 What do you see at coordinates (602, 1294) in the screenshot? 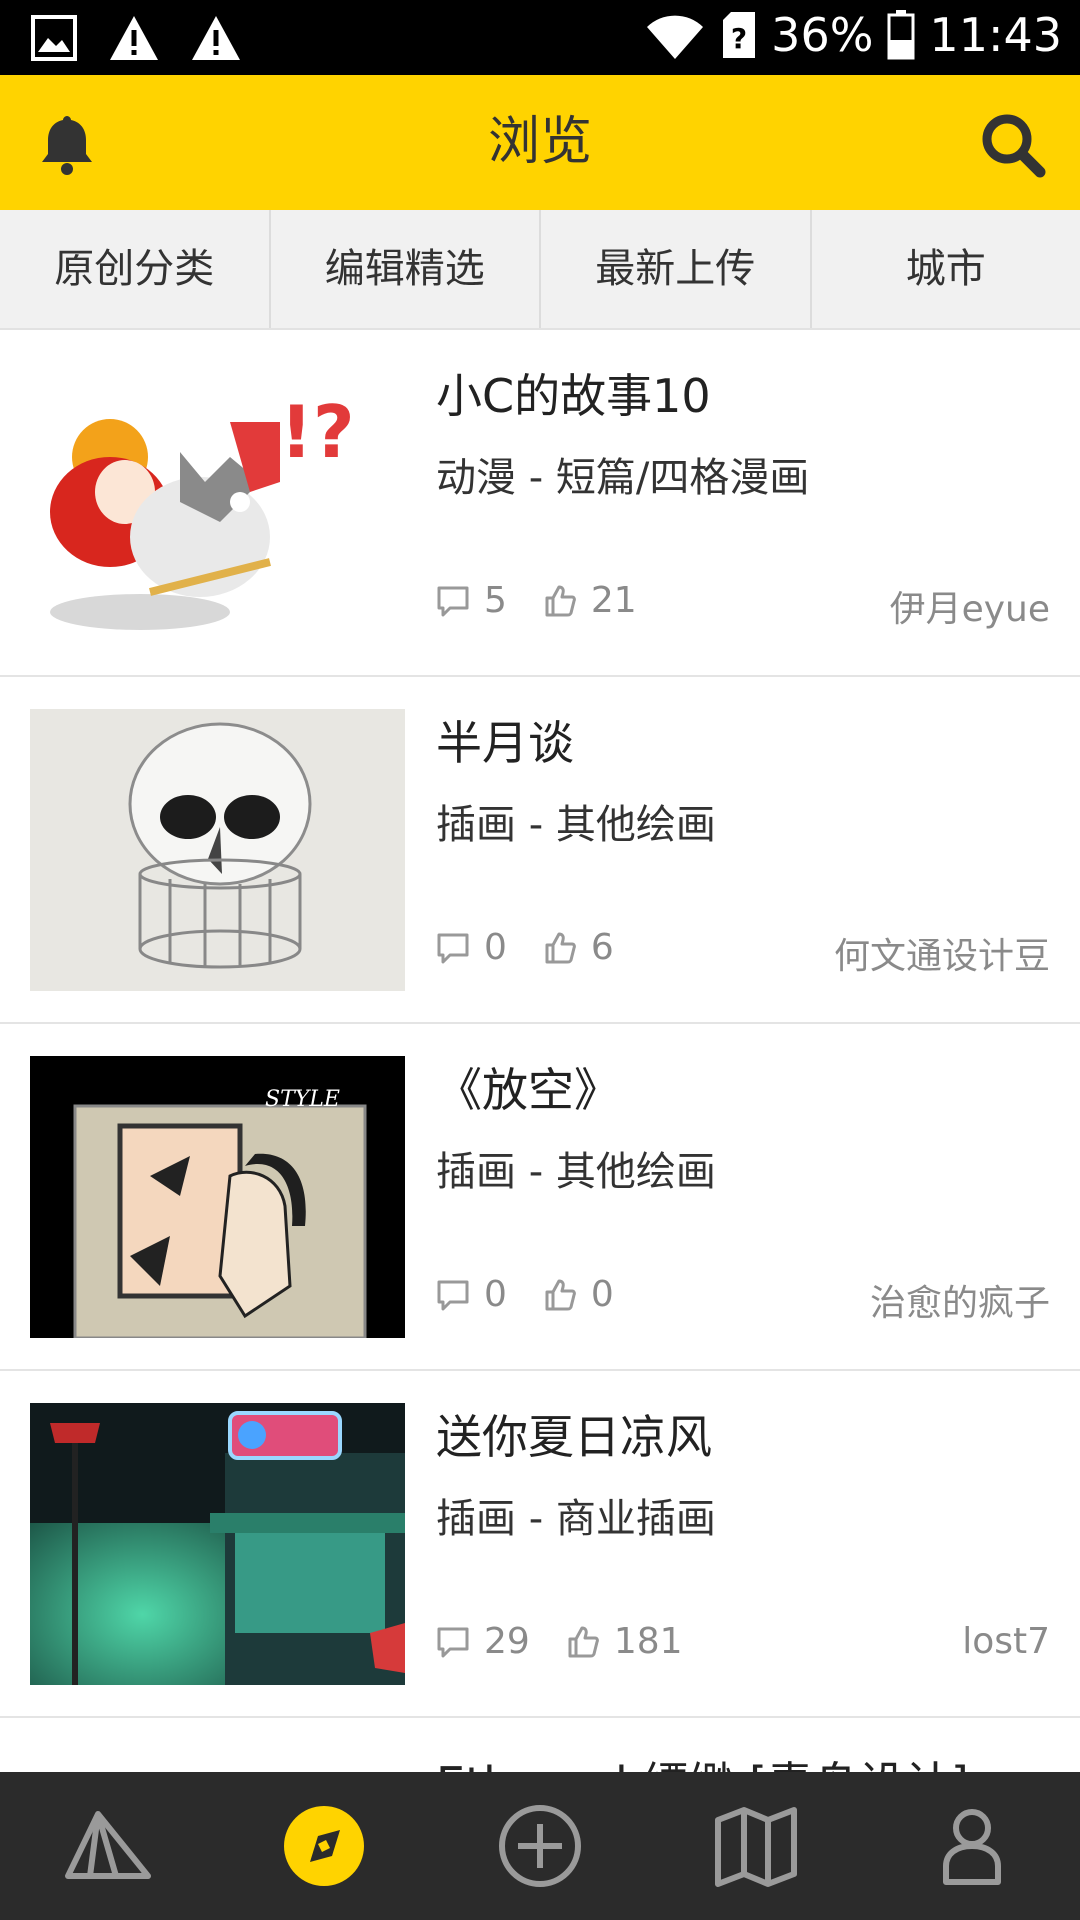
I see `like-count: 0` at bounding box center [602, 1294].